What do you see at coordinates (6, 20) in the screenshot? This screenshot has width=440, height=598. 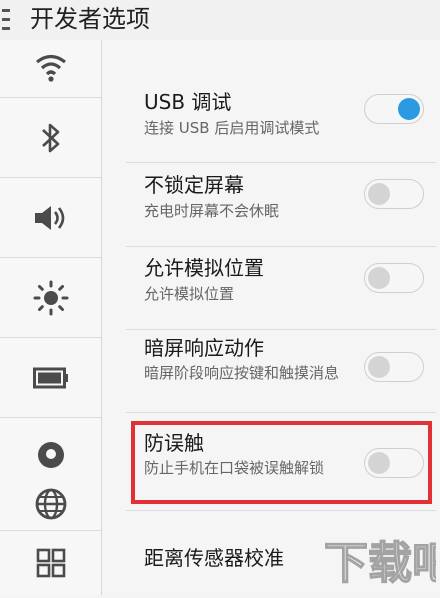 I see `menu-icon` at bounding box center [6, 20].